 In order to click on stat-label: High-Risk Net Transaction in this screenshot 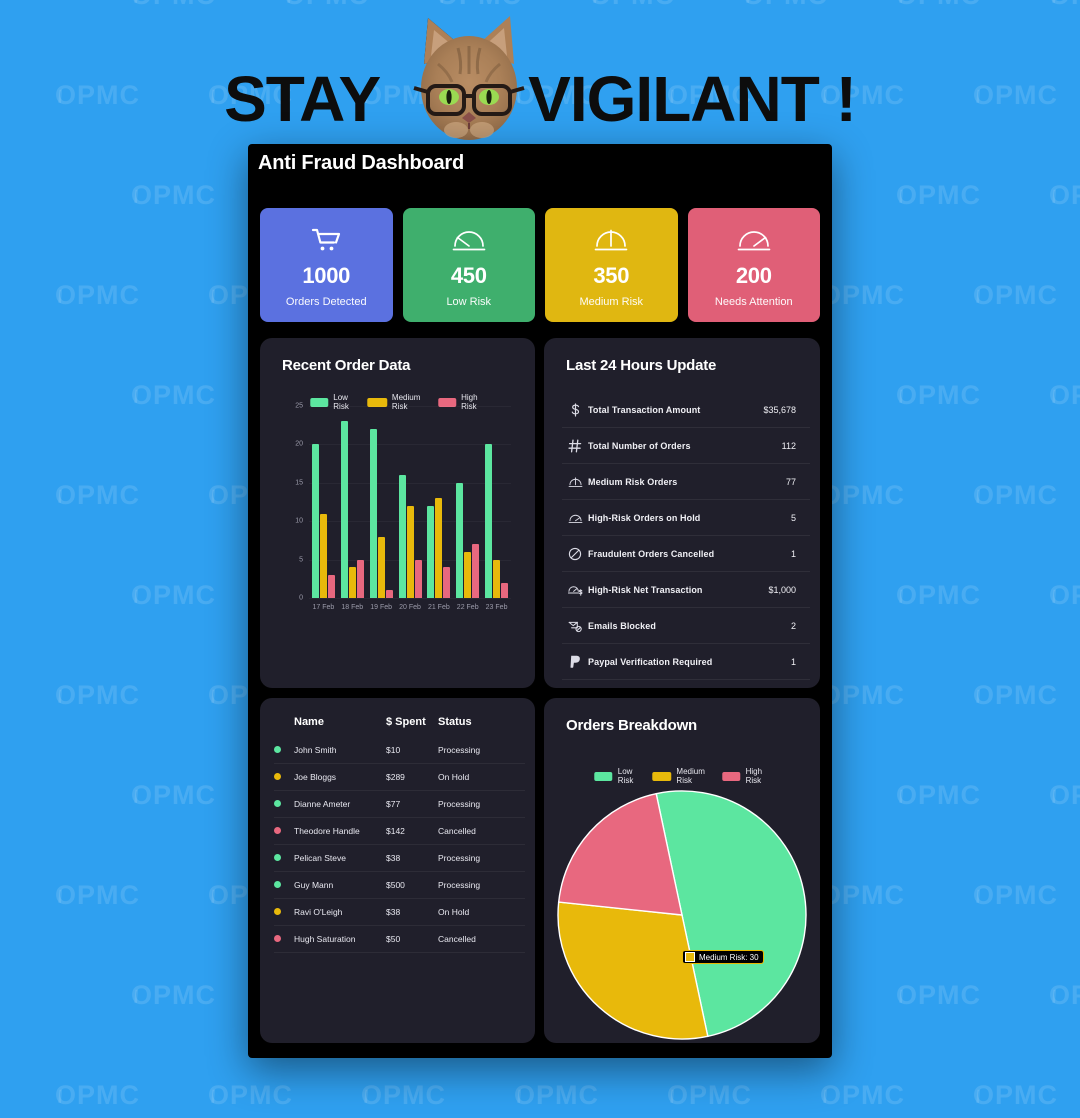, I will do `click(645, 589)`.